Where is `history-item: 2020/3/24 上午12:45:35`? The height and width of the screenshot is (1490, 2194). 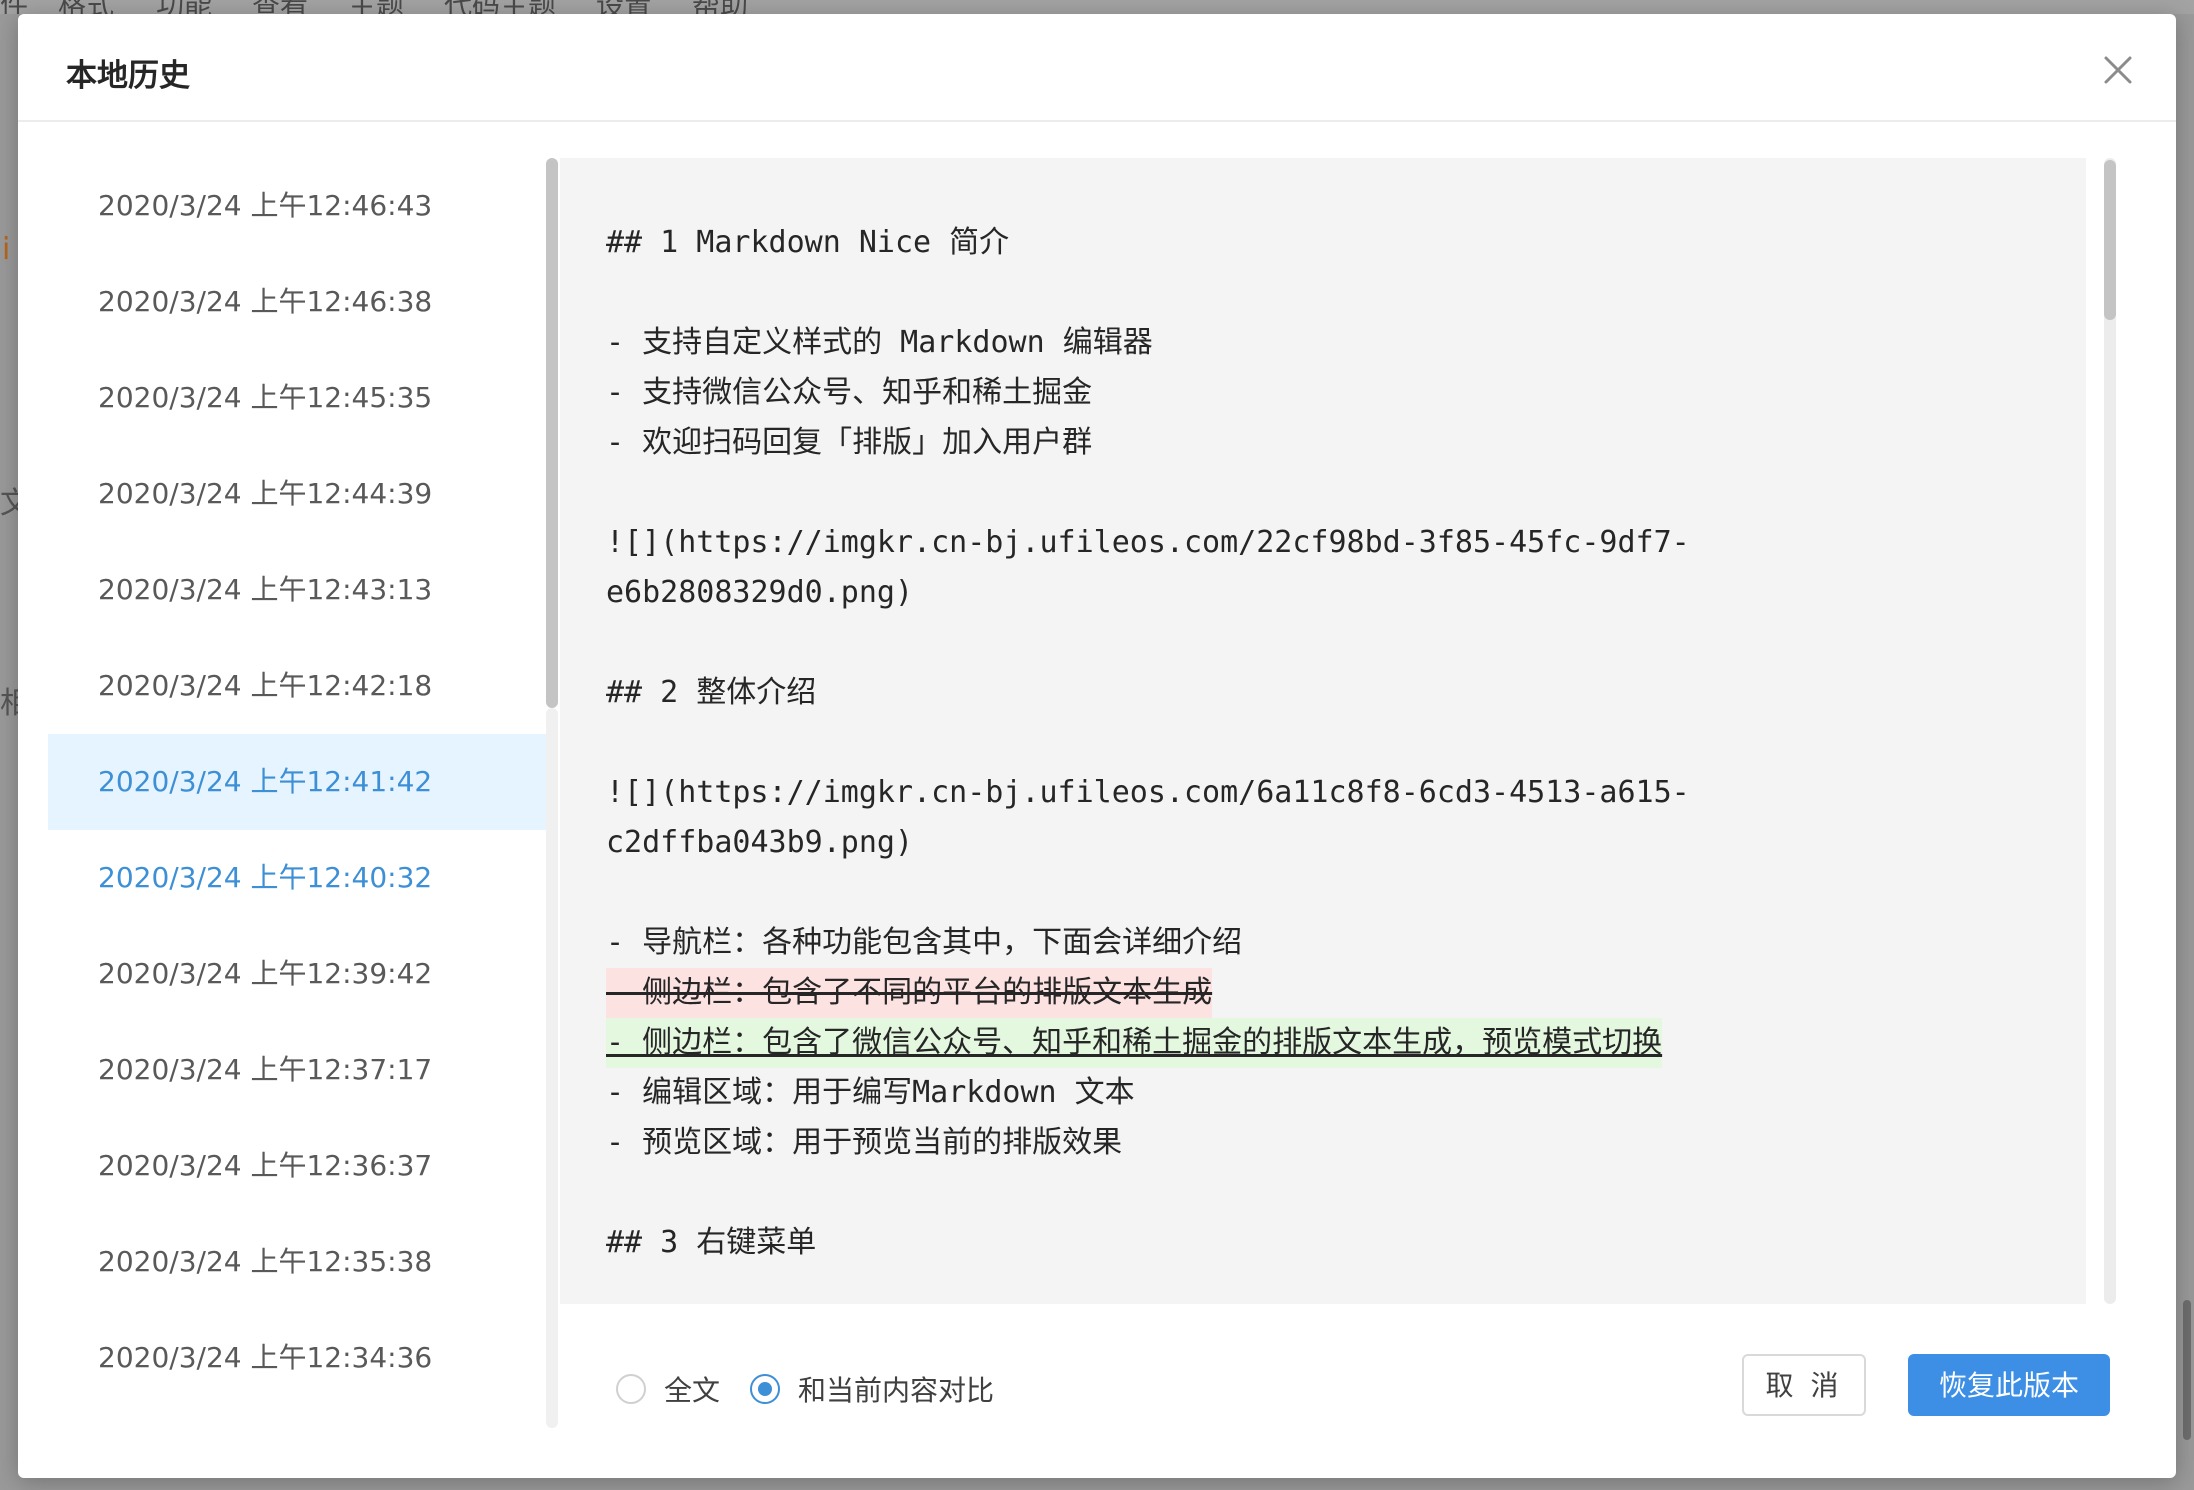
history-item: 2020/3/24 上午12:45:35 is located at coordinates (298, 398).